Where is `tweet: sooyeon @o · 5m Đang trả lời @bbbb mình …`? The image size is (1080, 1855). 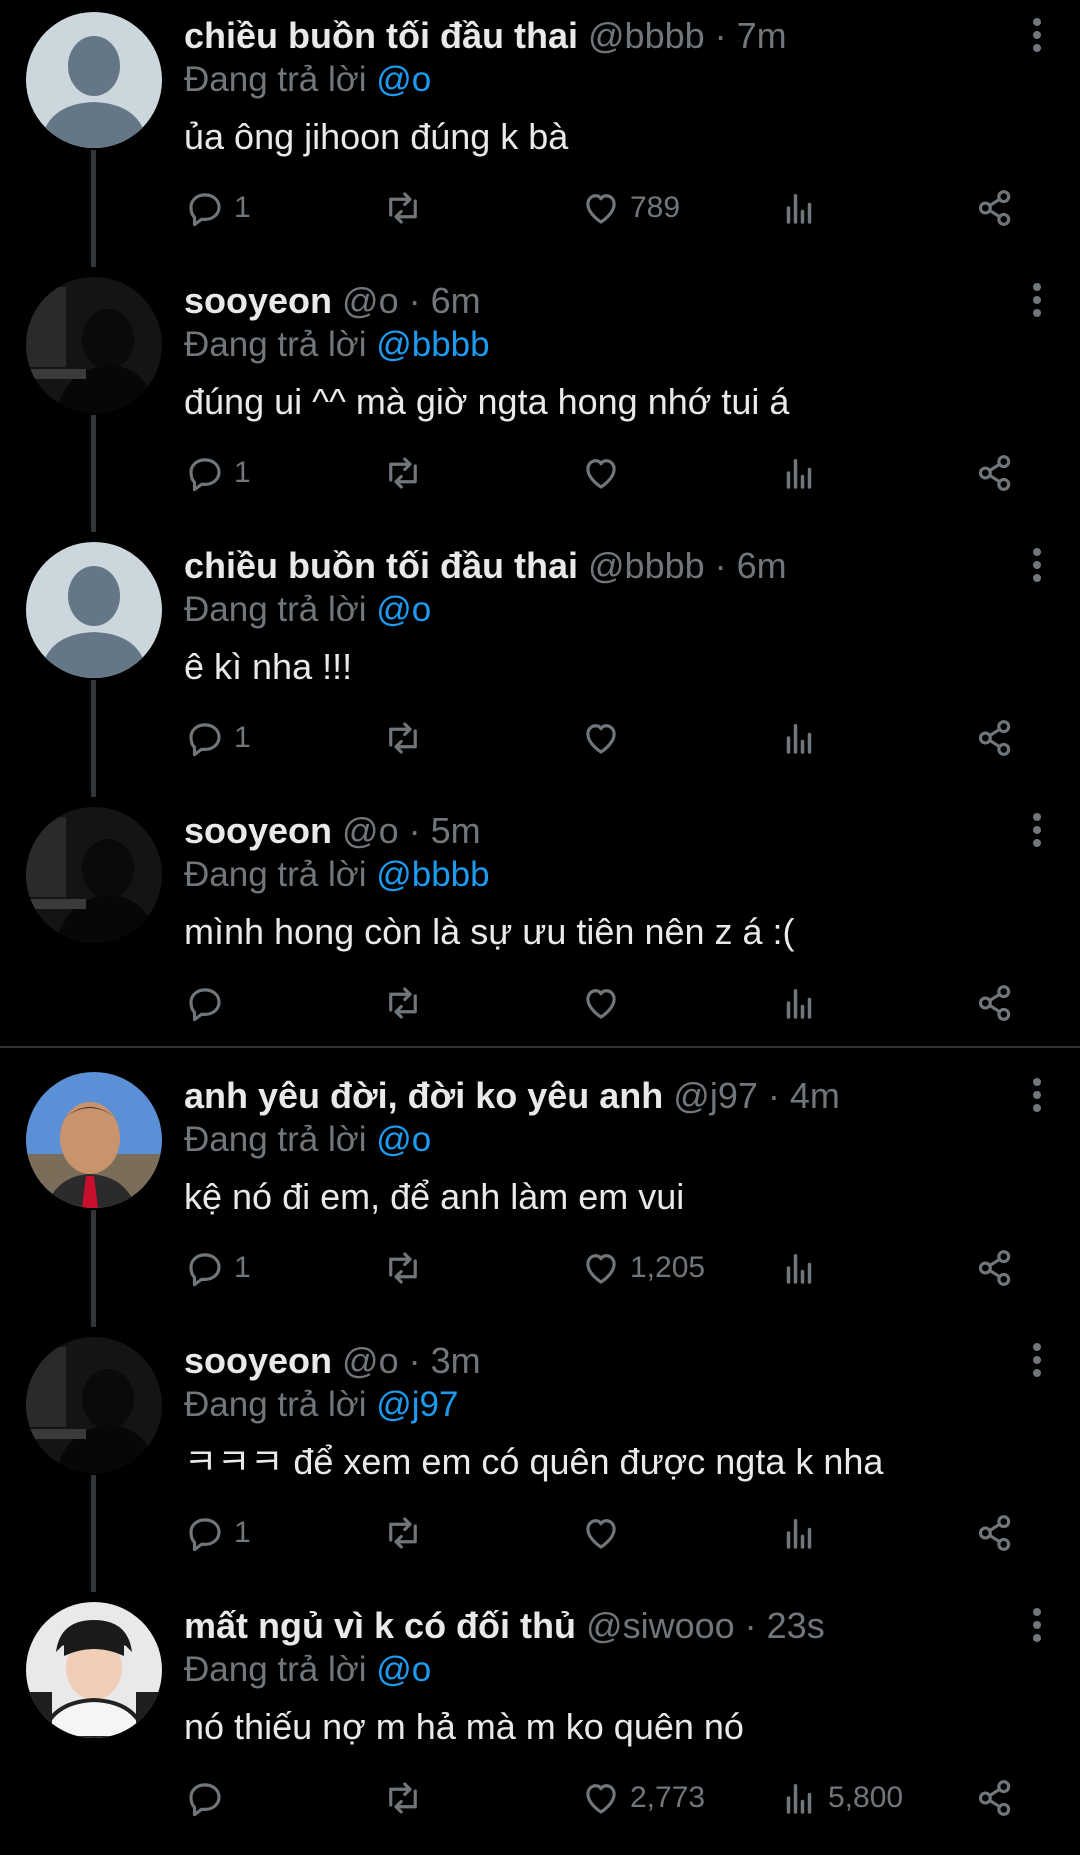
tweet: sooyeon @o · 5m Đang trả lời @bbbb mình … is located at coordinates (540, 927).